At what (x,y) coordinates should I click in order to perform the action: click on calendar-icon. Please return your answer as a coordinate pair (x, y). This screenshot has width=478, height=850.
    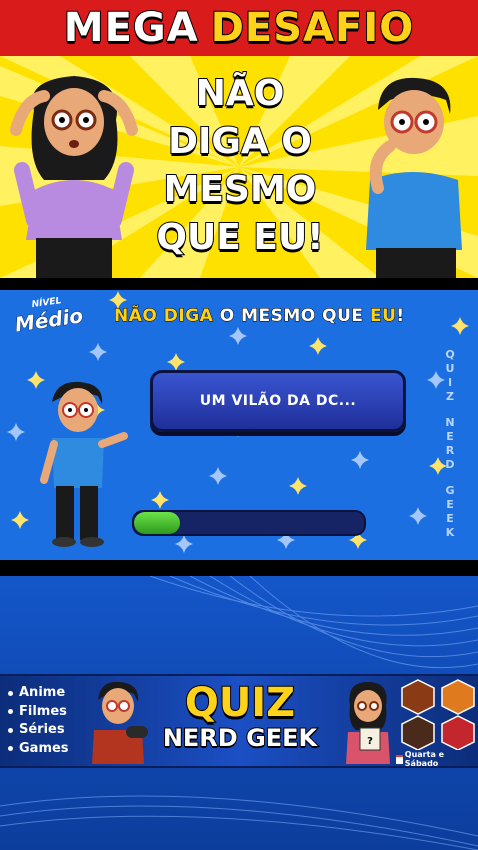
    Looking at the image, I should click on (399, 759).